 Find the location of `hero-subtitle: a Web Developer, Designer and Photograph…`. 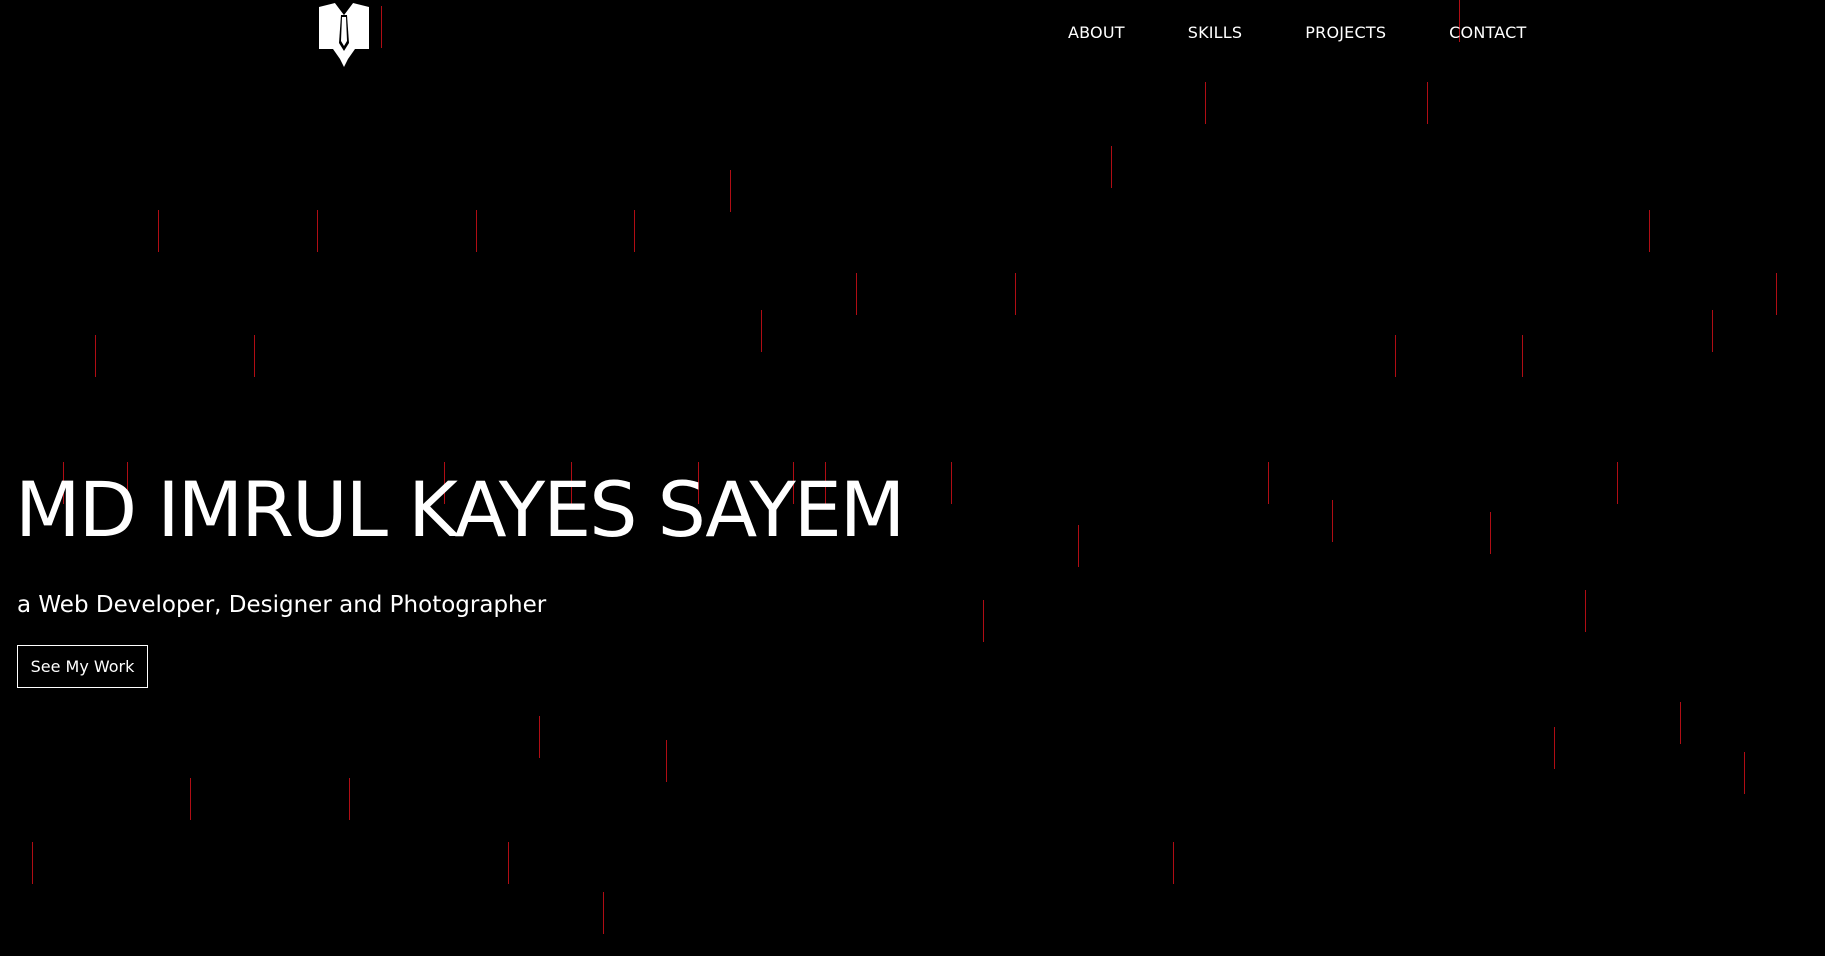

hero-subtitle: a Web Developer, Designer and Photograph… is located at coordinates (282, 605).